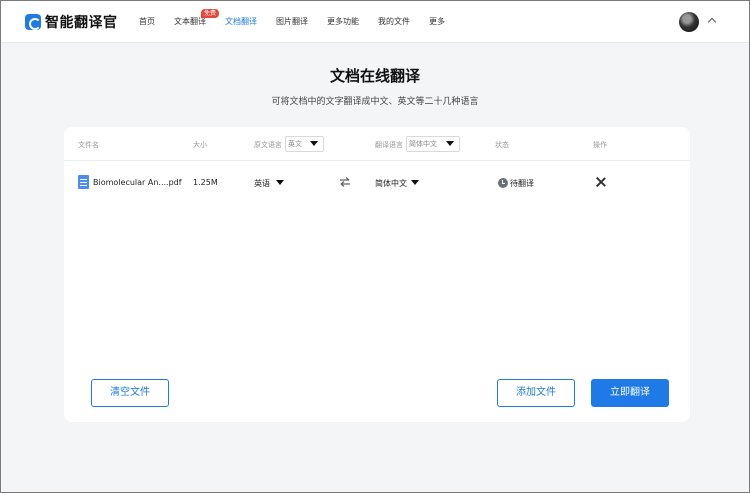 This screenshot has height=493, width=750. Describe the element at coordinates (304, 144) in the screenshot. I see `source-language-select: 英文` at that location.